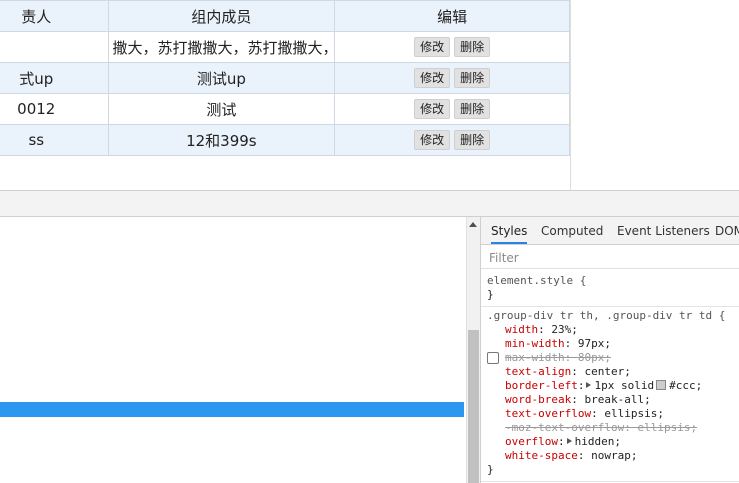 The height and width of the screenshot is (483, 739). What do you see at coordinates (541, 455) in the screenshot?
I see `declaration-property: white-space` at bounding box center [541, 455].